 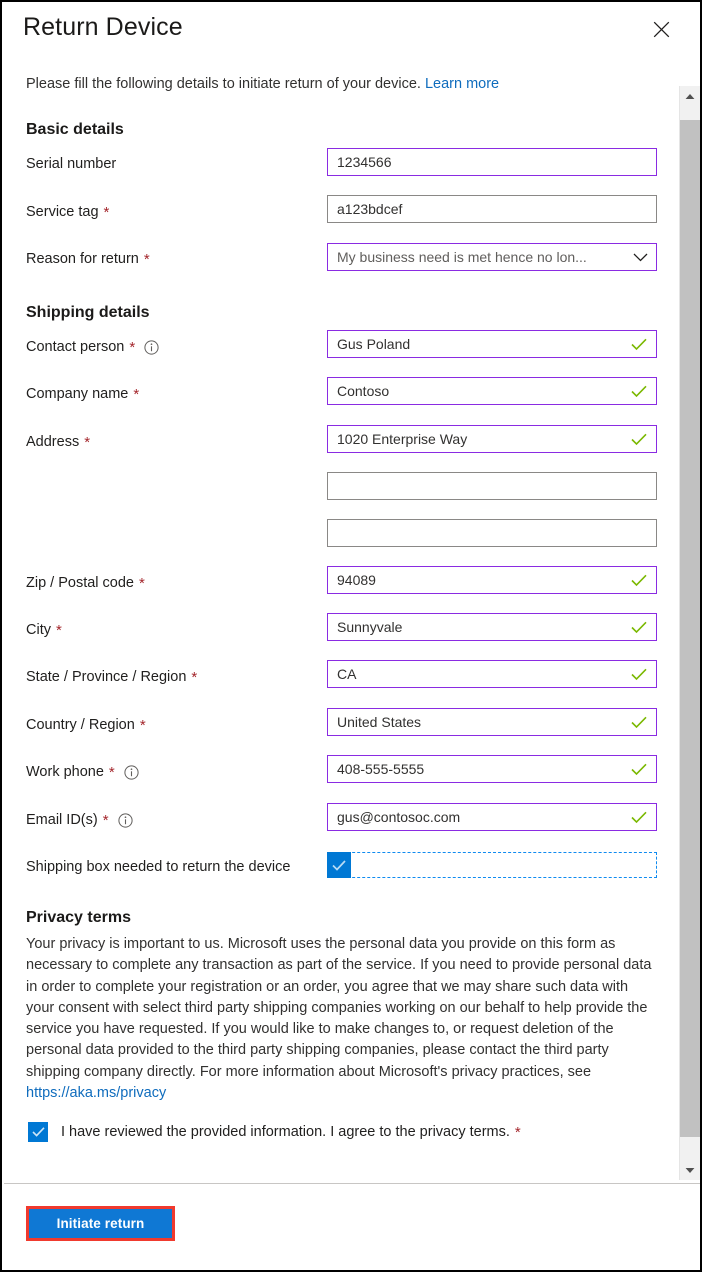 I want to click on state-province-region-input: CA, so click(x=492, y=674).